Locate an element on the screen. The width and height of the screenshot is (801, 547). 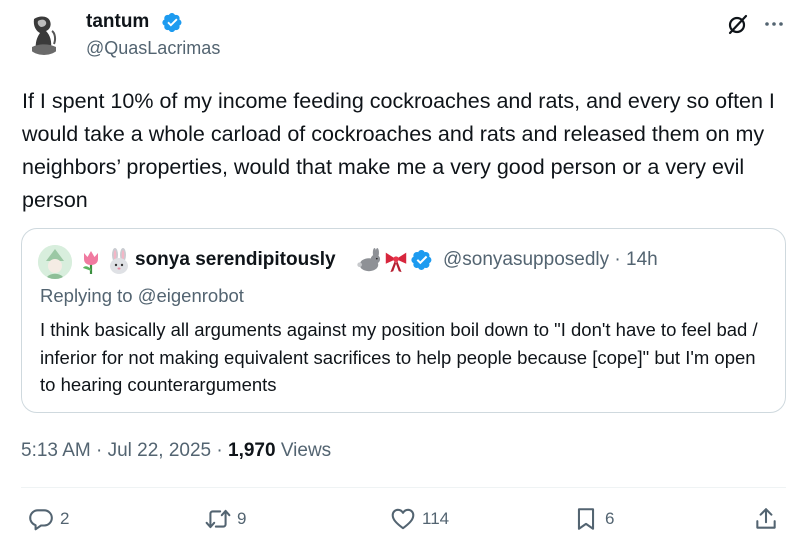
like-icon is located at coordinates (403, 519).